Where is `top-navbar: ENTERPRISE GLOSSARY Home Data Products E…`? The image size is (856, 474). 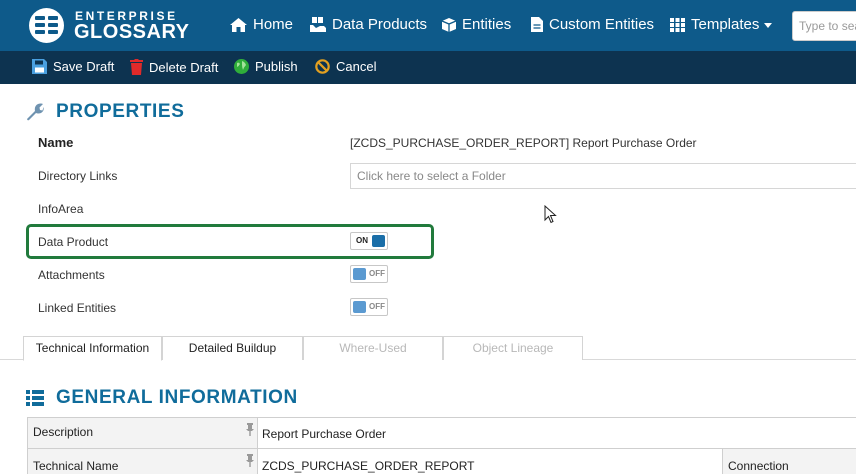
top-navbar: ENTERPRISE GLOSSARY Home Data Products E… is located at coordinates (428, 25).